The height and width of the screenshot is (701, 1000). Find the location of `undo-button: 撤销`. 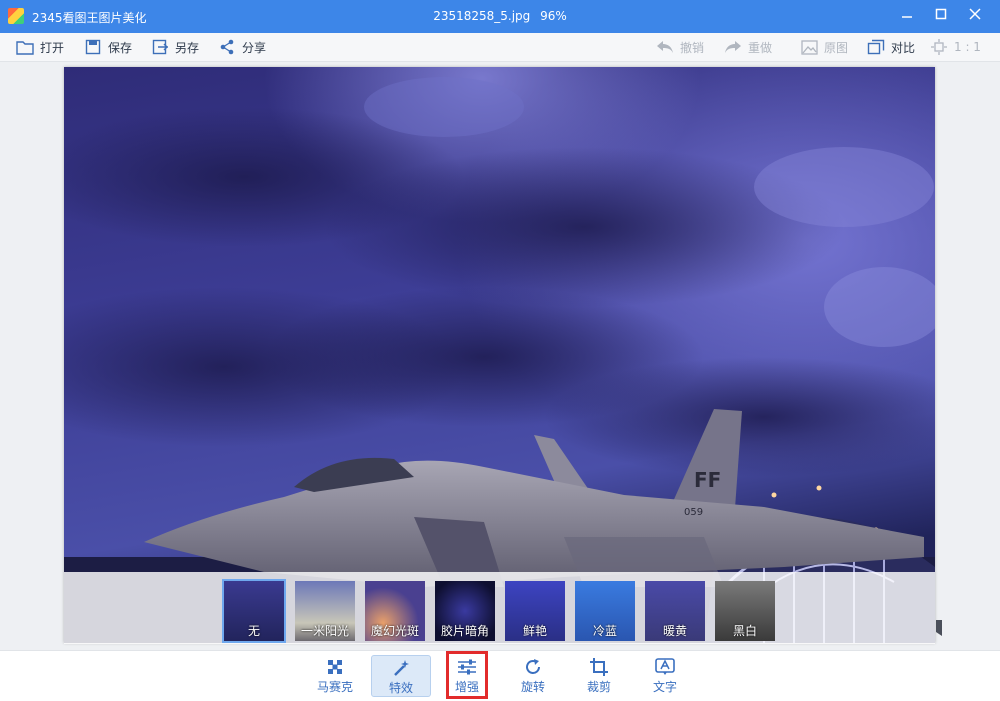

undo-button: 撤销 is located at coordinates (680, 47).